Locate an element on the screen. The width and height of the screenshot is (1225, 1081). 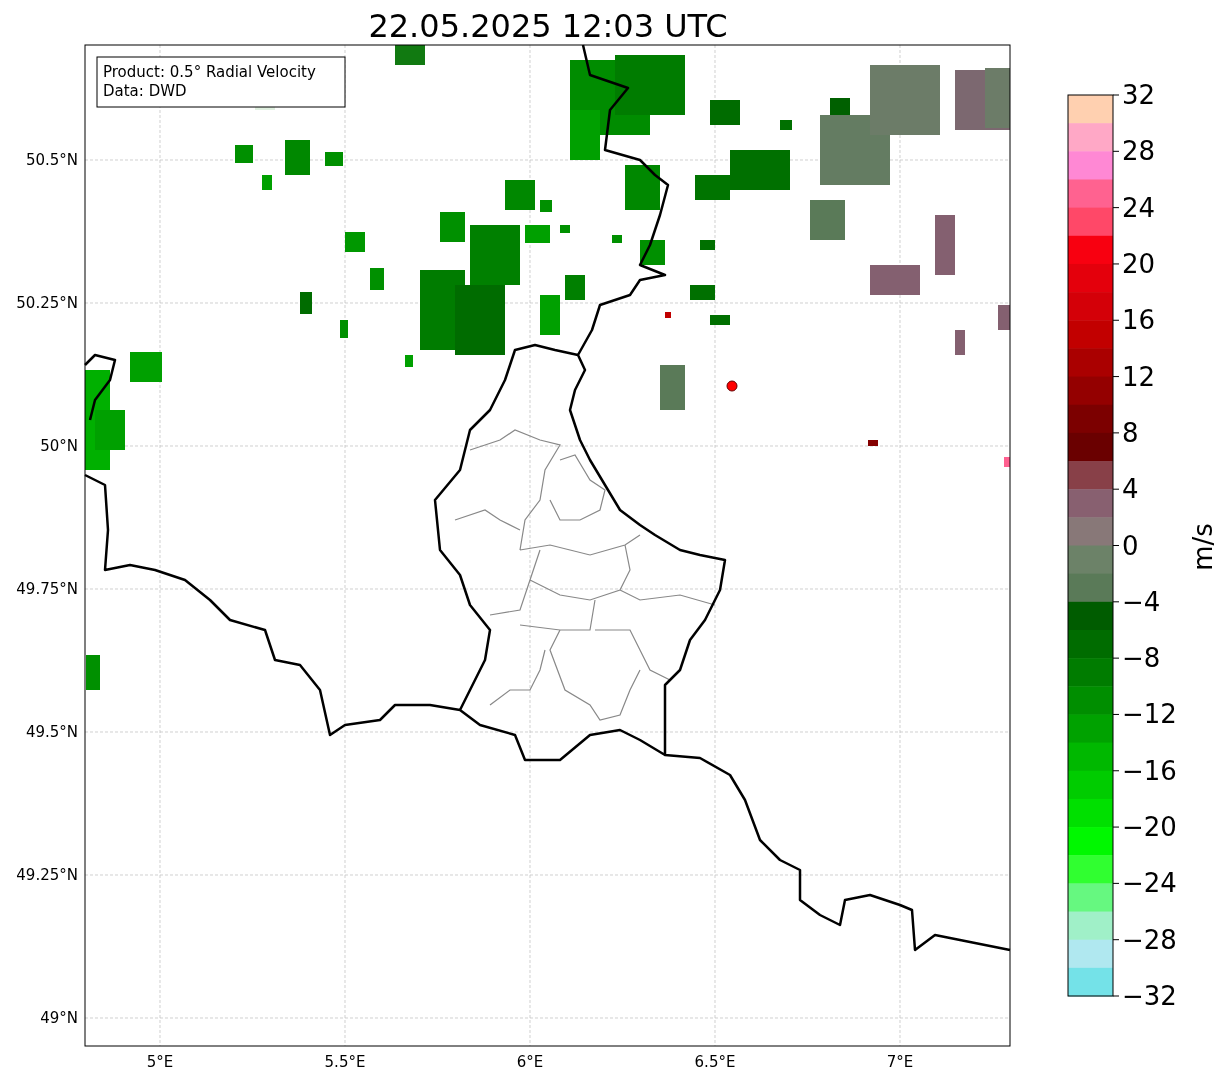
latitude-tick-label: 50.25°N is located at coordinates (47, 303).